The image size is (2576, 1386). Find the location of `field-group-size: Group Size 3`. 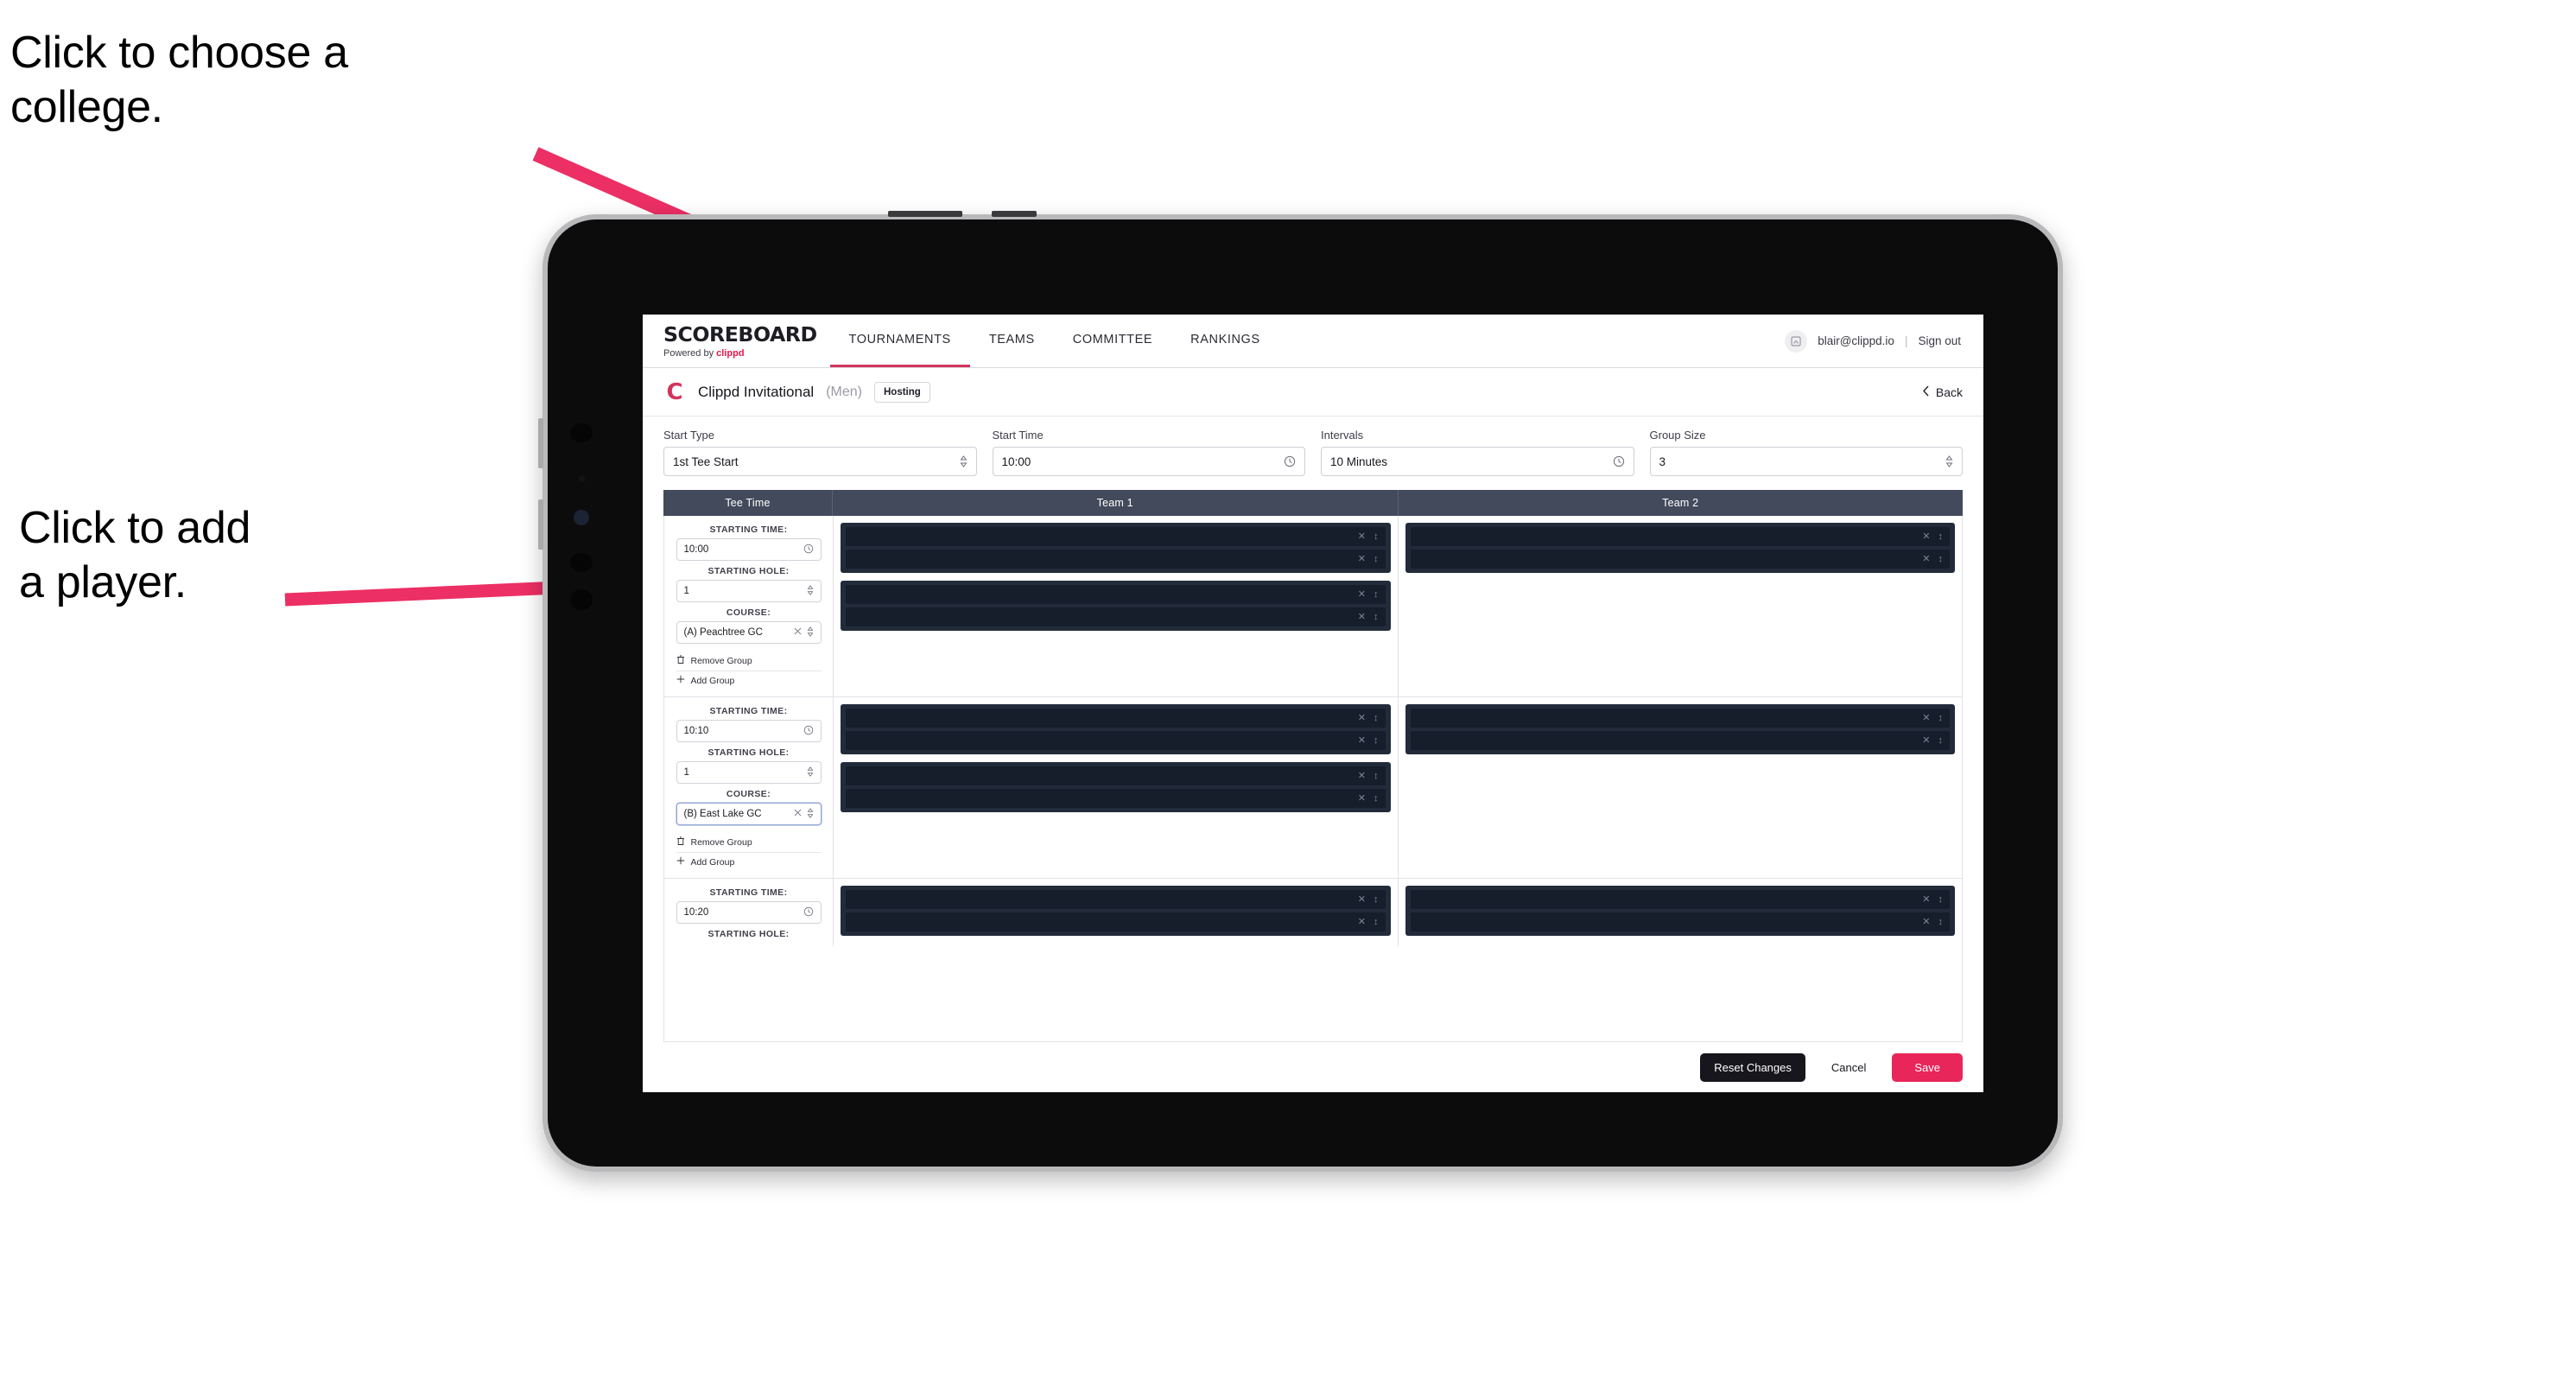

field-group-size: Group Size 3 is located at coordinates (1806, 452).